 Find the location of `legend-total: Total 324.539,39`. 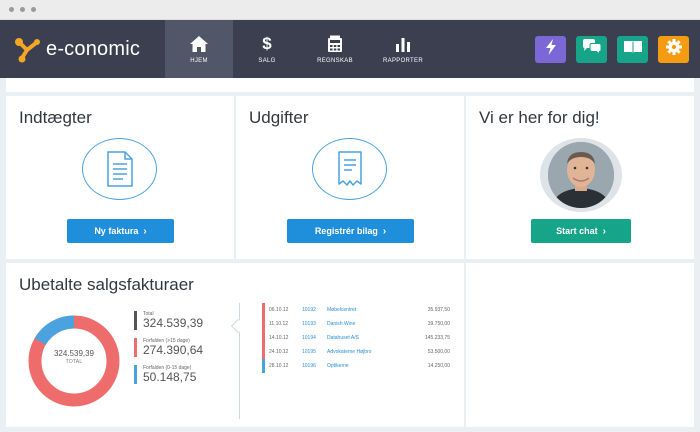

legend-total: Total 324.539,39 is located at coordinates (168, 320).